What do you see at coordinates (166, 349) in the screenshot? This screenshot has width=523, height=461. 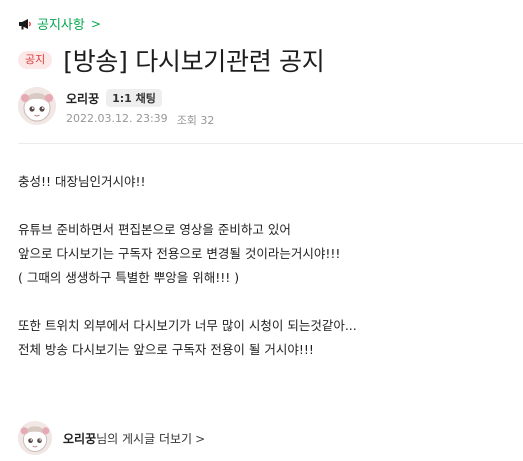 I see `body-line: 전체 방송 다시보기는 앞으로 구독자 전용이 될 거시야!!!` at bounding box center [166, 349].